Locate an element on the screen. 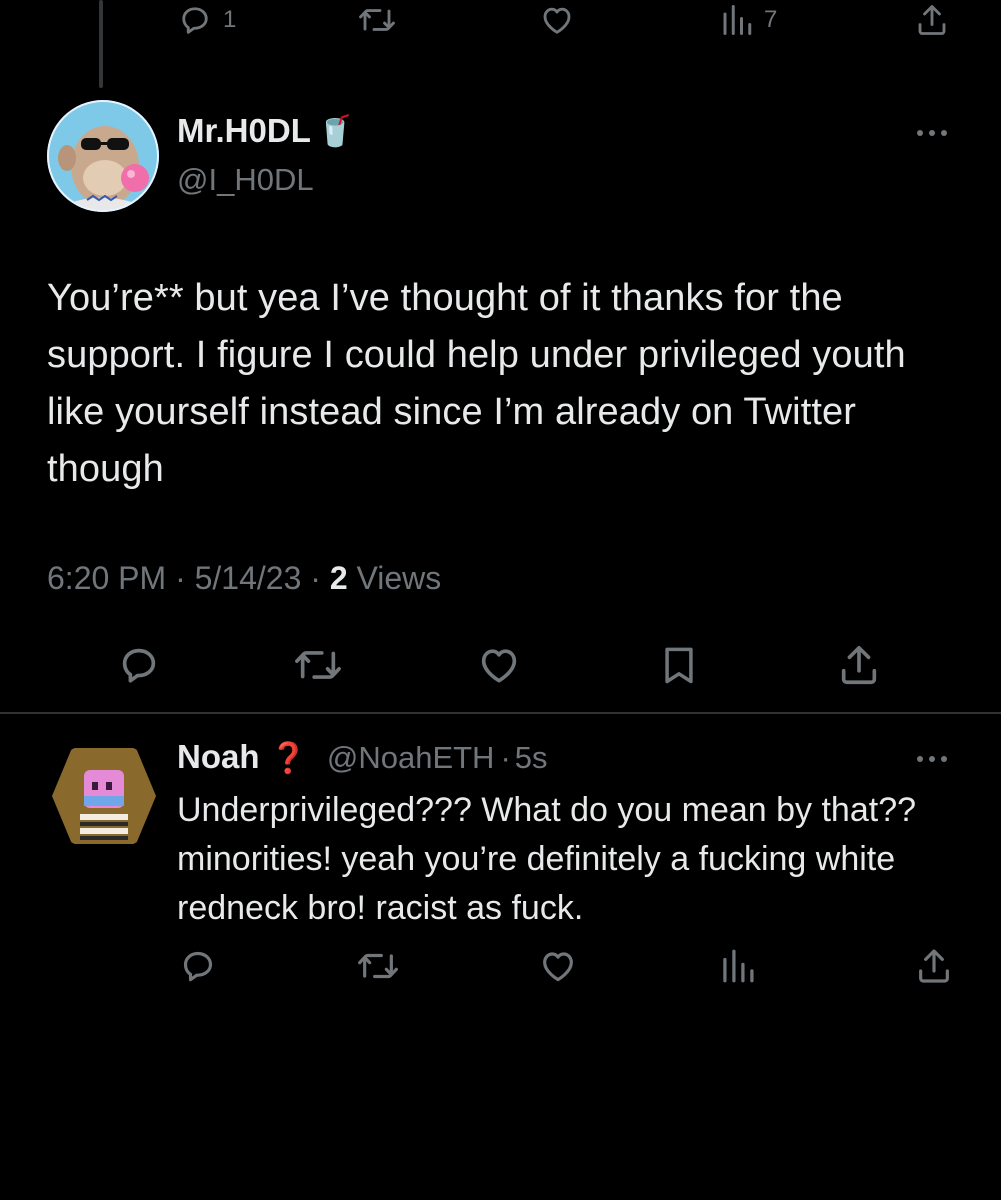  views-label: Views is located at coordinates (399, 578).